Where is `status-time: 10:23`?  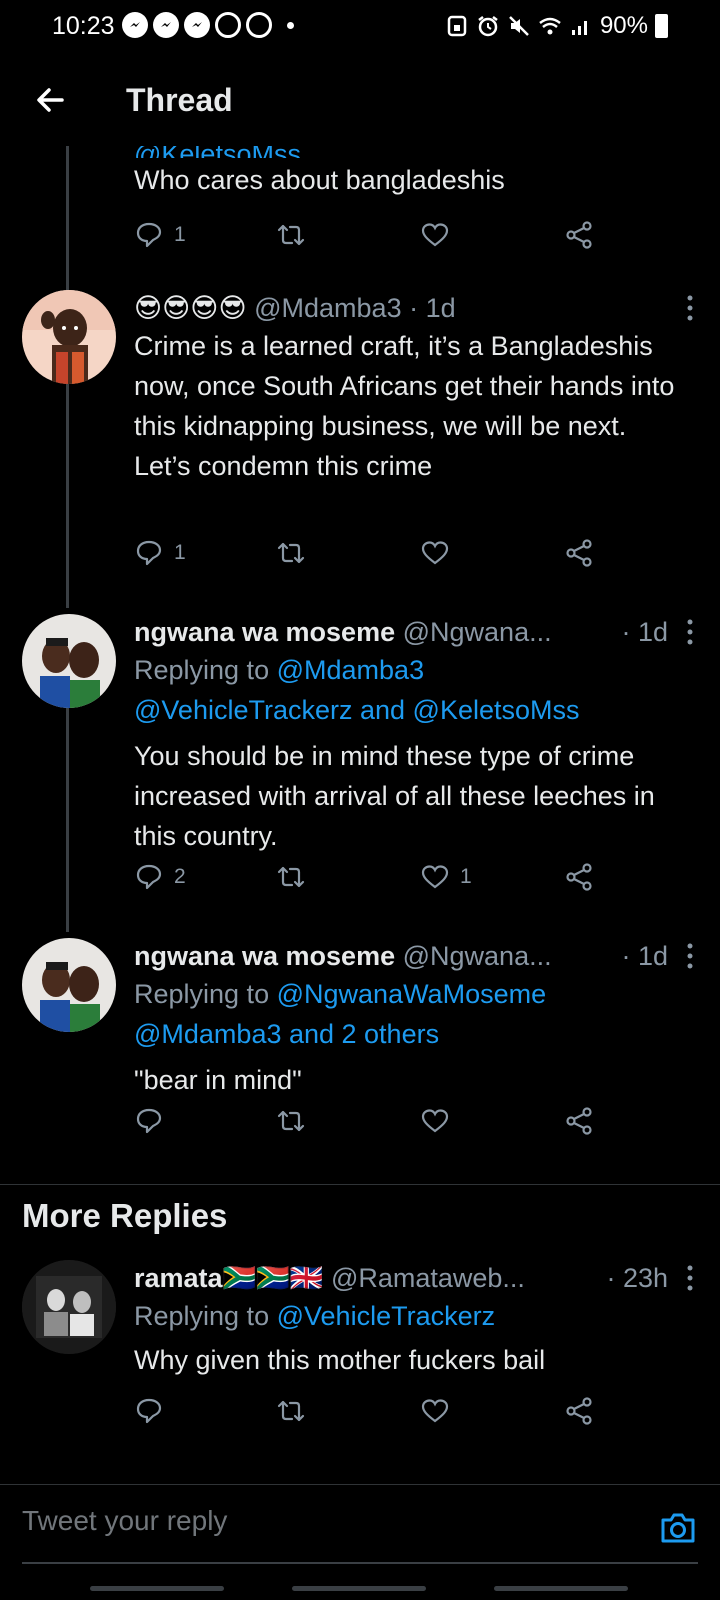
status-time: 10:23 is located at coordinates (83, 26).